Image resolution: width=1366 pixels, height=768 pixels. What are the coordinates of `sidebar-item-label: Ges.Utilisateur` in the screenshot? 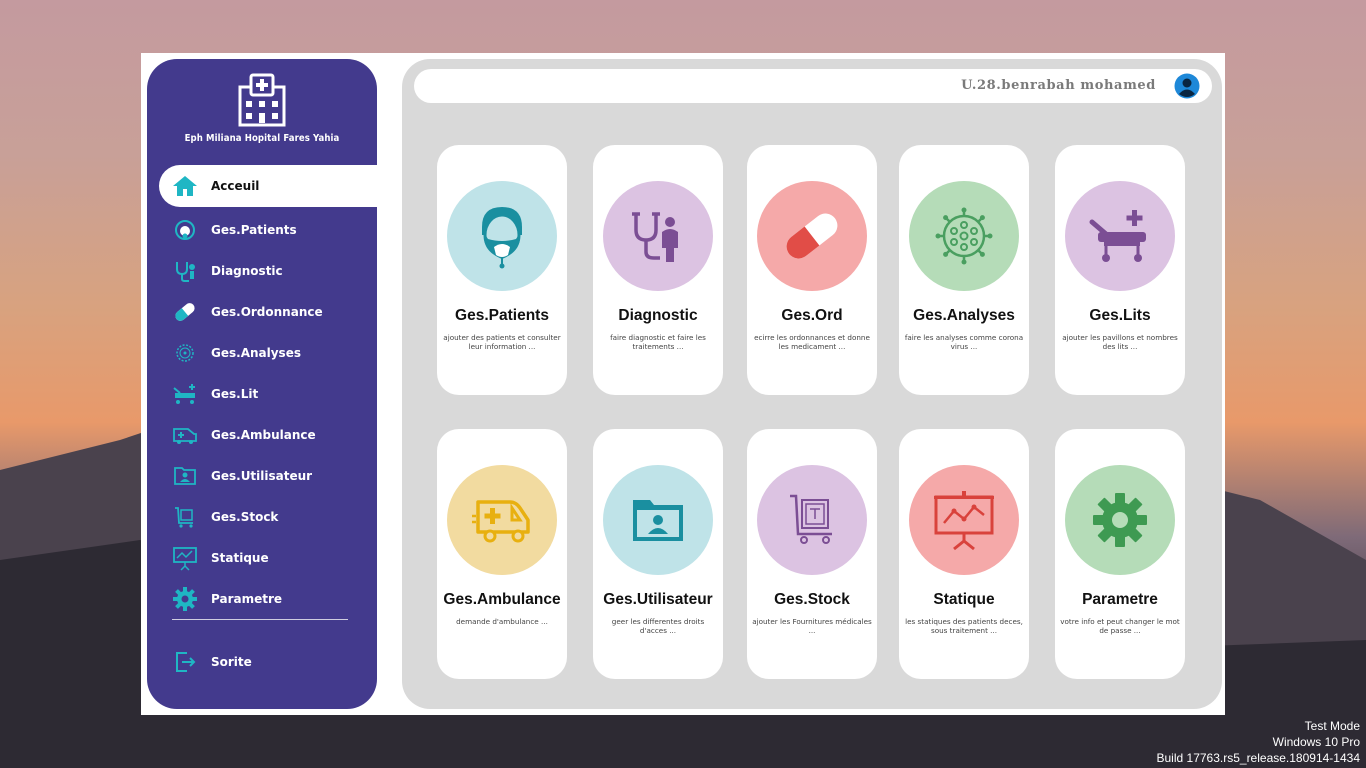 It's located at (262, 476).